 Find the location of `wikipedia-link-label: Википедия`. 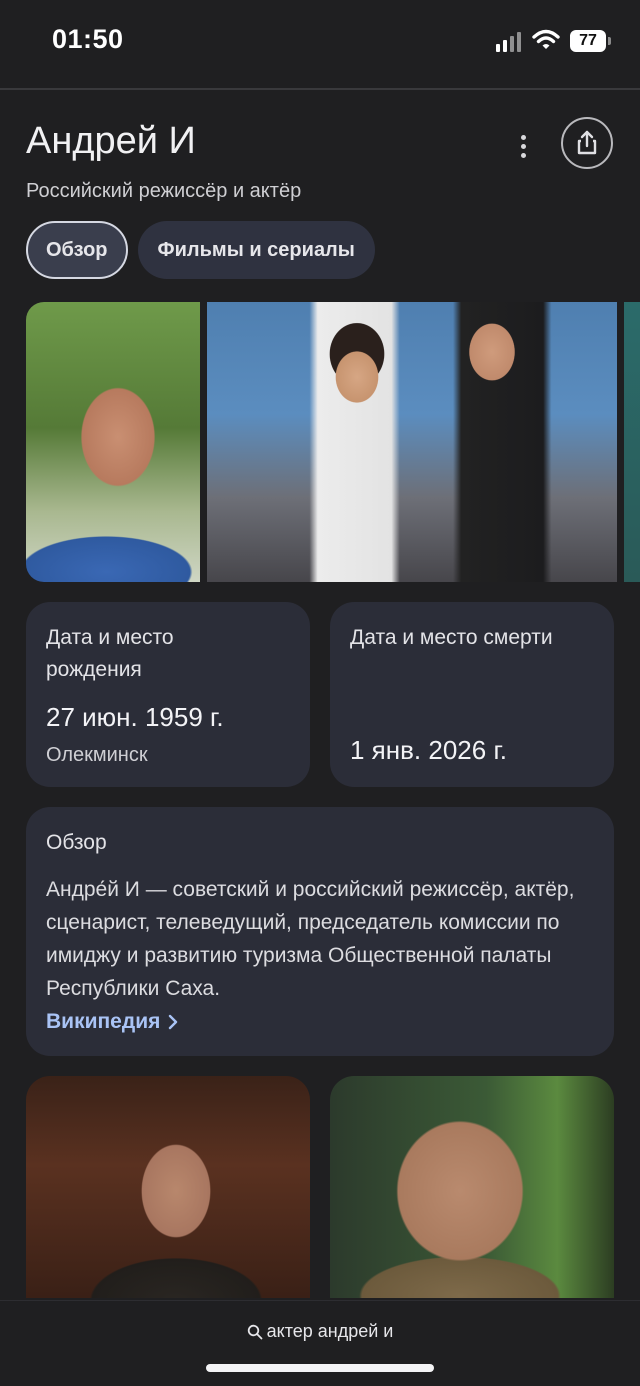

wikipedia-link-label: Википедия is located at coordinates (103, 1021).